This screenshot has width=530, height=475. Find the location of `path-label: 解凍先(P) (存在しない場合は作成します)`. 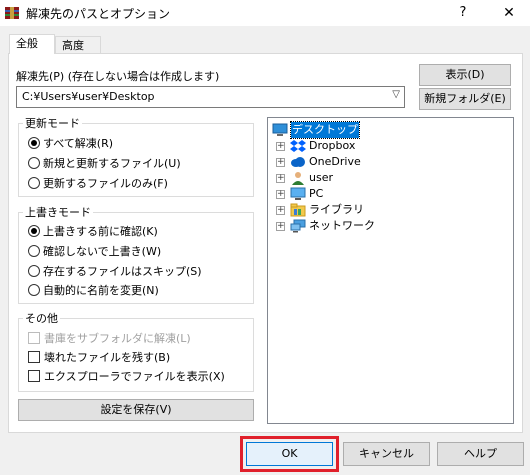

path-label: 解凍先(P) (存在しない場合は作成します) is located at coordinates (118, 76).